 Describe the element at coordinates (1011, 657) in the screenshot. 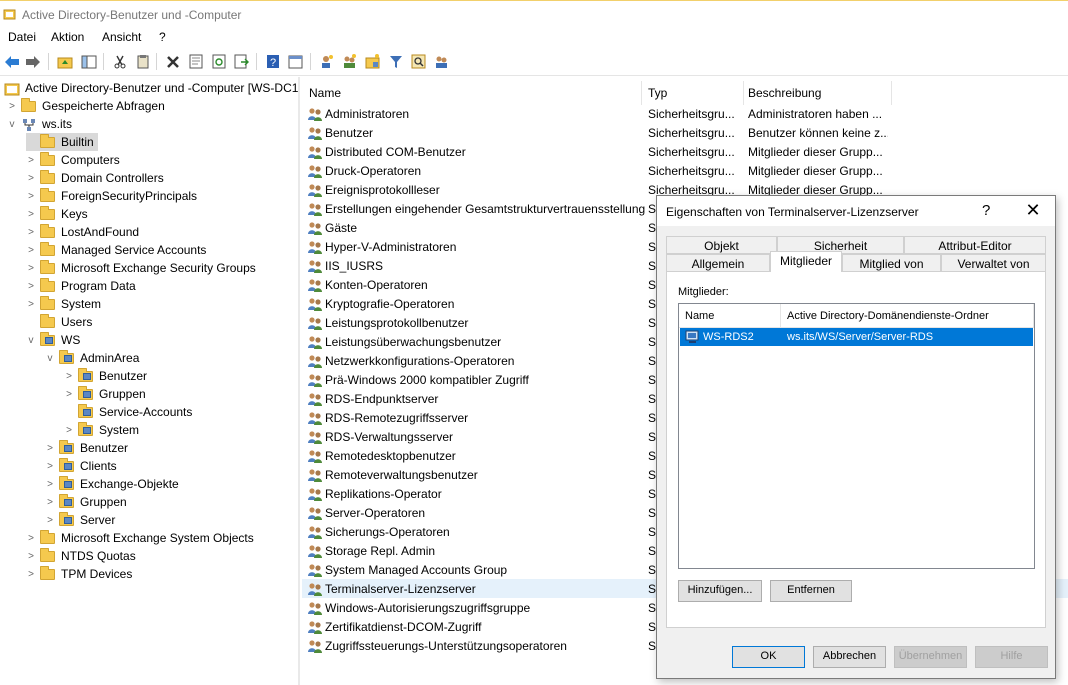

I see `help-button: Hilfe` at that location.